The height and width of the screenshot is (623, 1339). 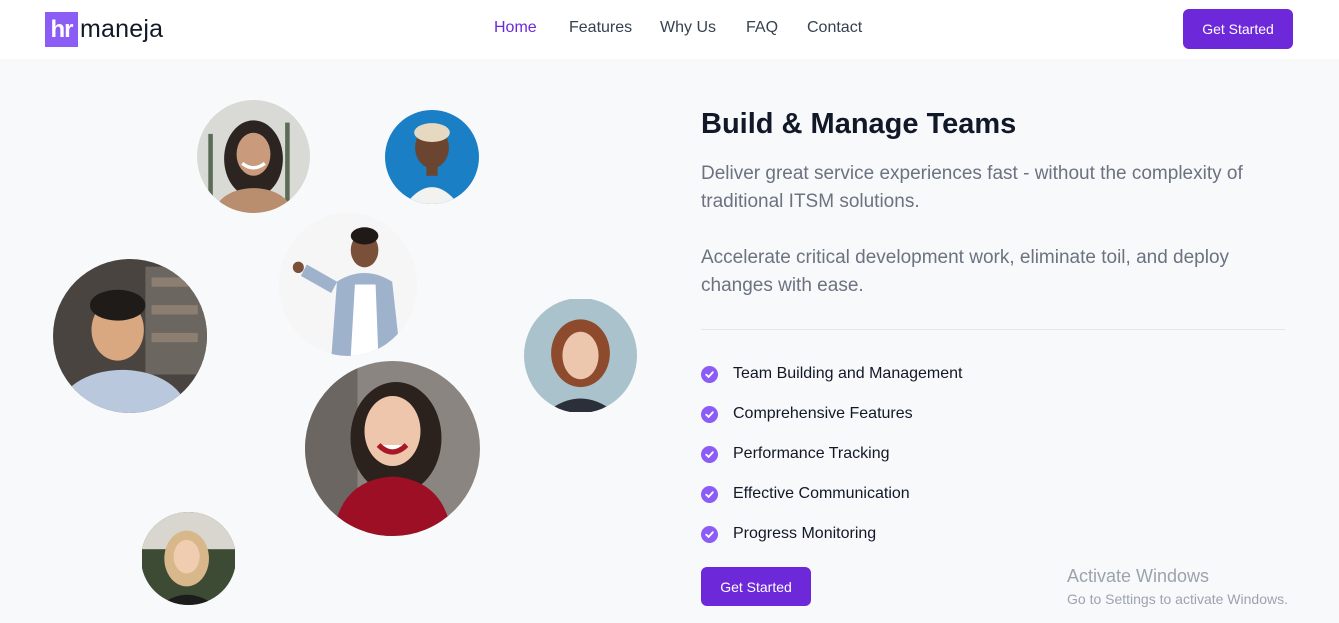 I want to click on list-item: Progress Monitoring, so click(x=788, y=534).